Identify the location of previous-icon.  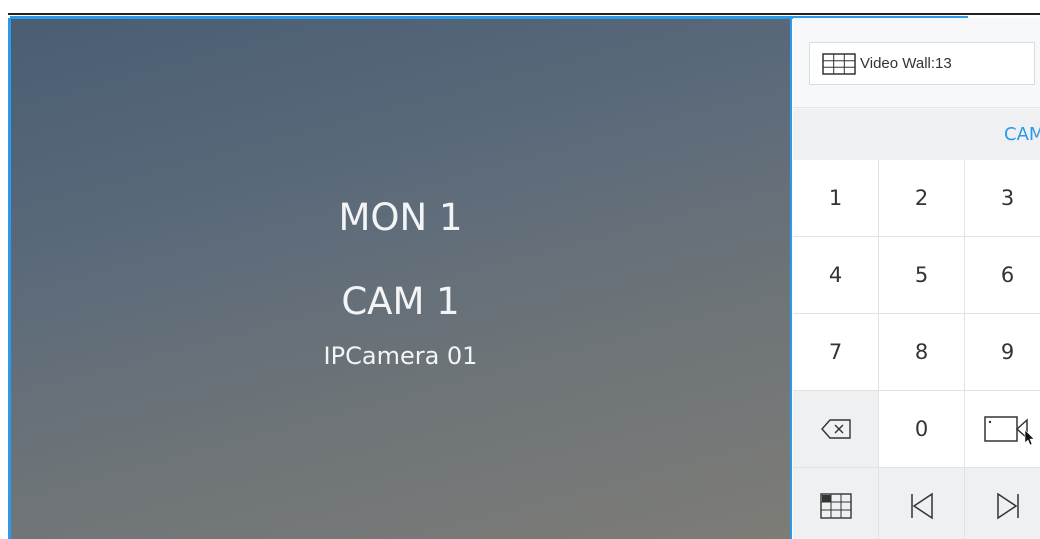
(921, 506).